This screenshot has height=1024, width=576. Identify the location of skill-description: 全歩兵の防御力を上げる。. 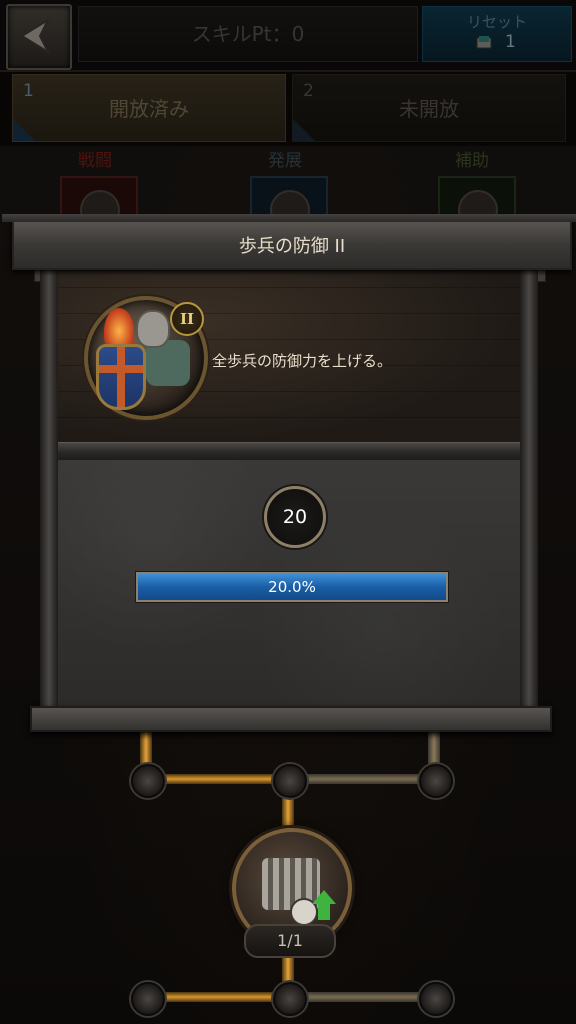
(302, 361).